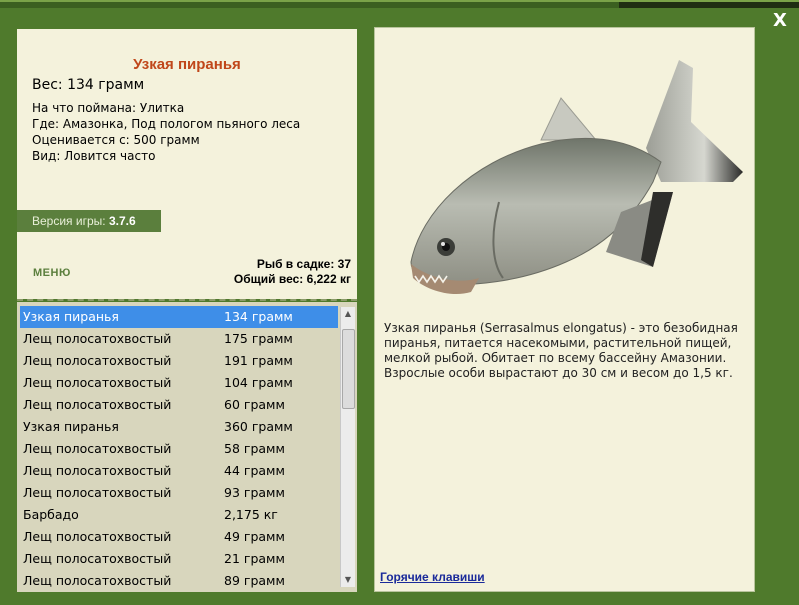 This screenshot has height=605, width=799. Describe the element at coordinates (122, 221) in the screenshot. I see `version-value: 3.7.6` at that location.